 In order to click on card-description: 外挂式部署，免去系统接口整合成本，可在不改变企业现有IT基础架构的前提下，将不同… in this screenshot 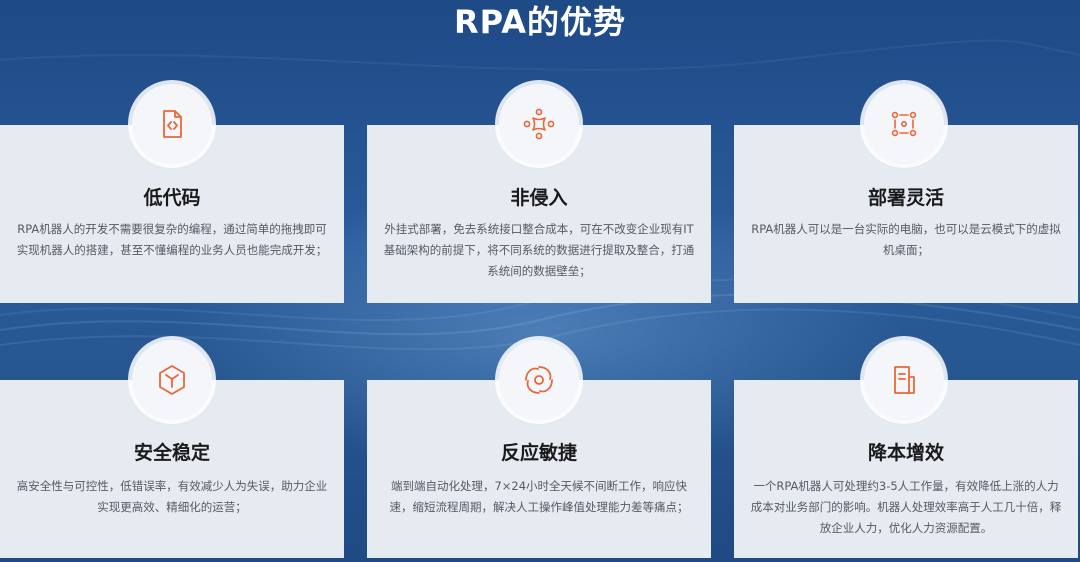, I will do `click(539, 250)`.